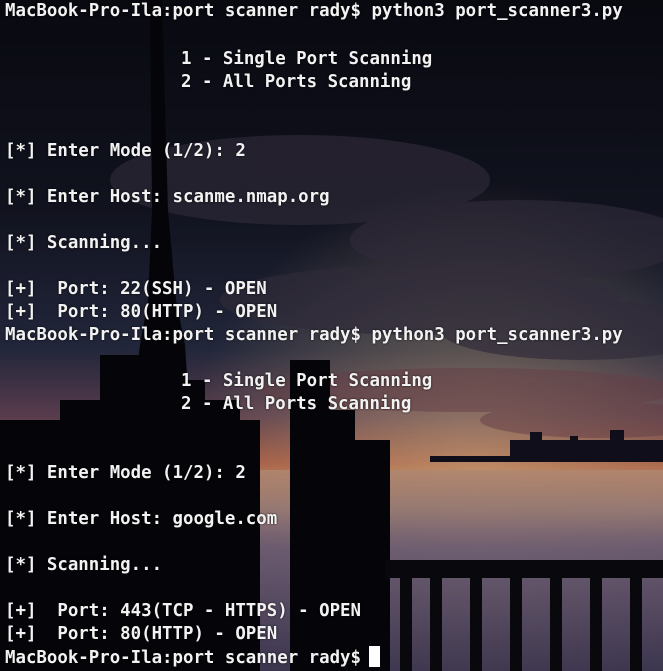  What do you see at coordinates (167, 197) in the screenshot?
I see `enter-host-line: [*] Enter Host: scanme.nmap.org` at bounding box center [167, 197].